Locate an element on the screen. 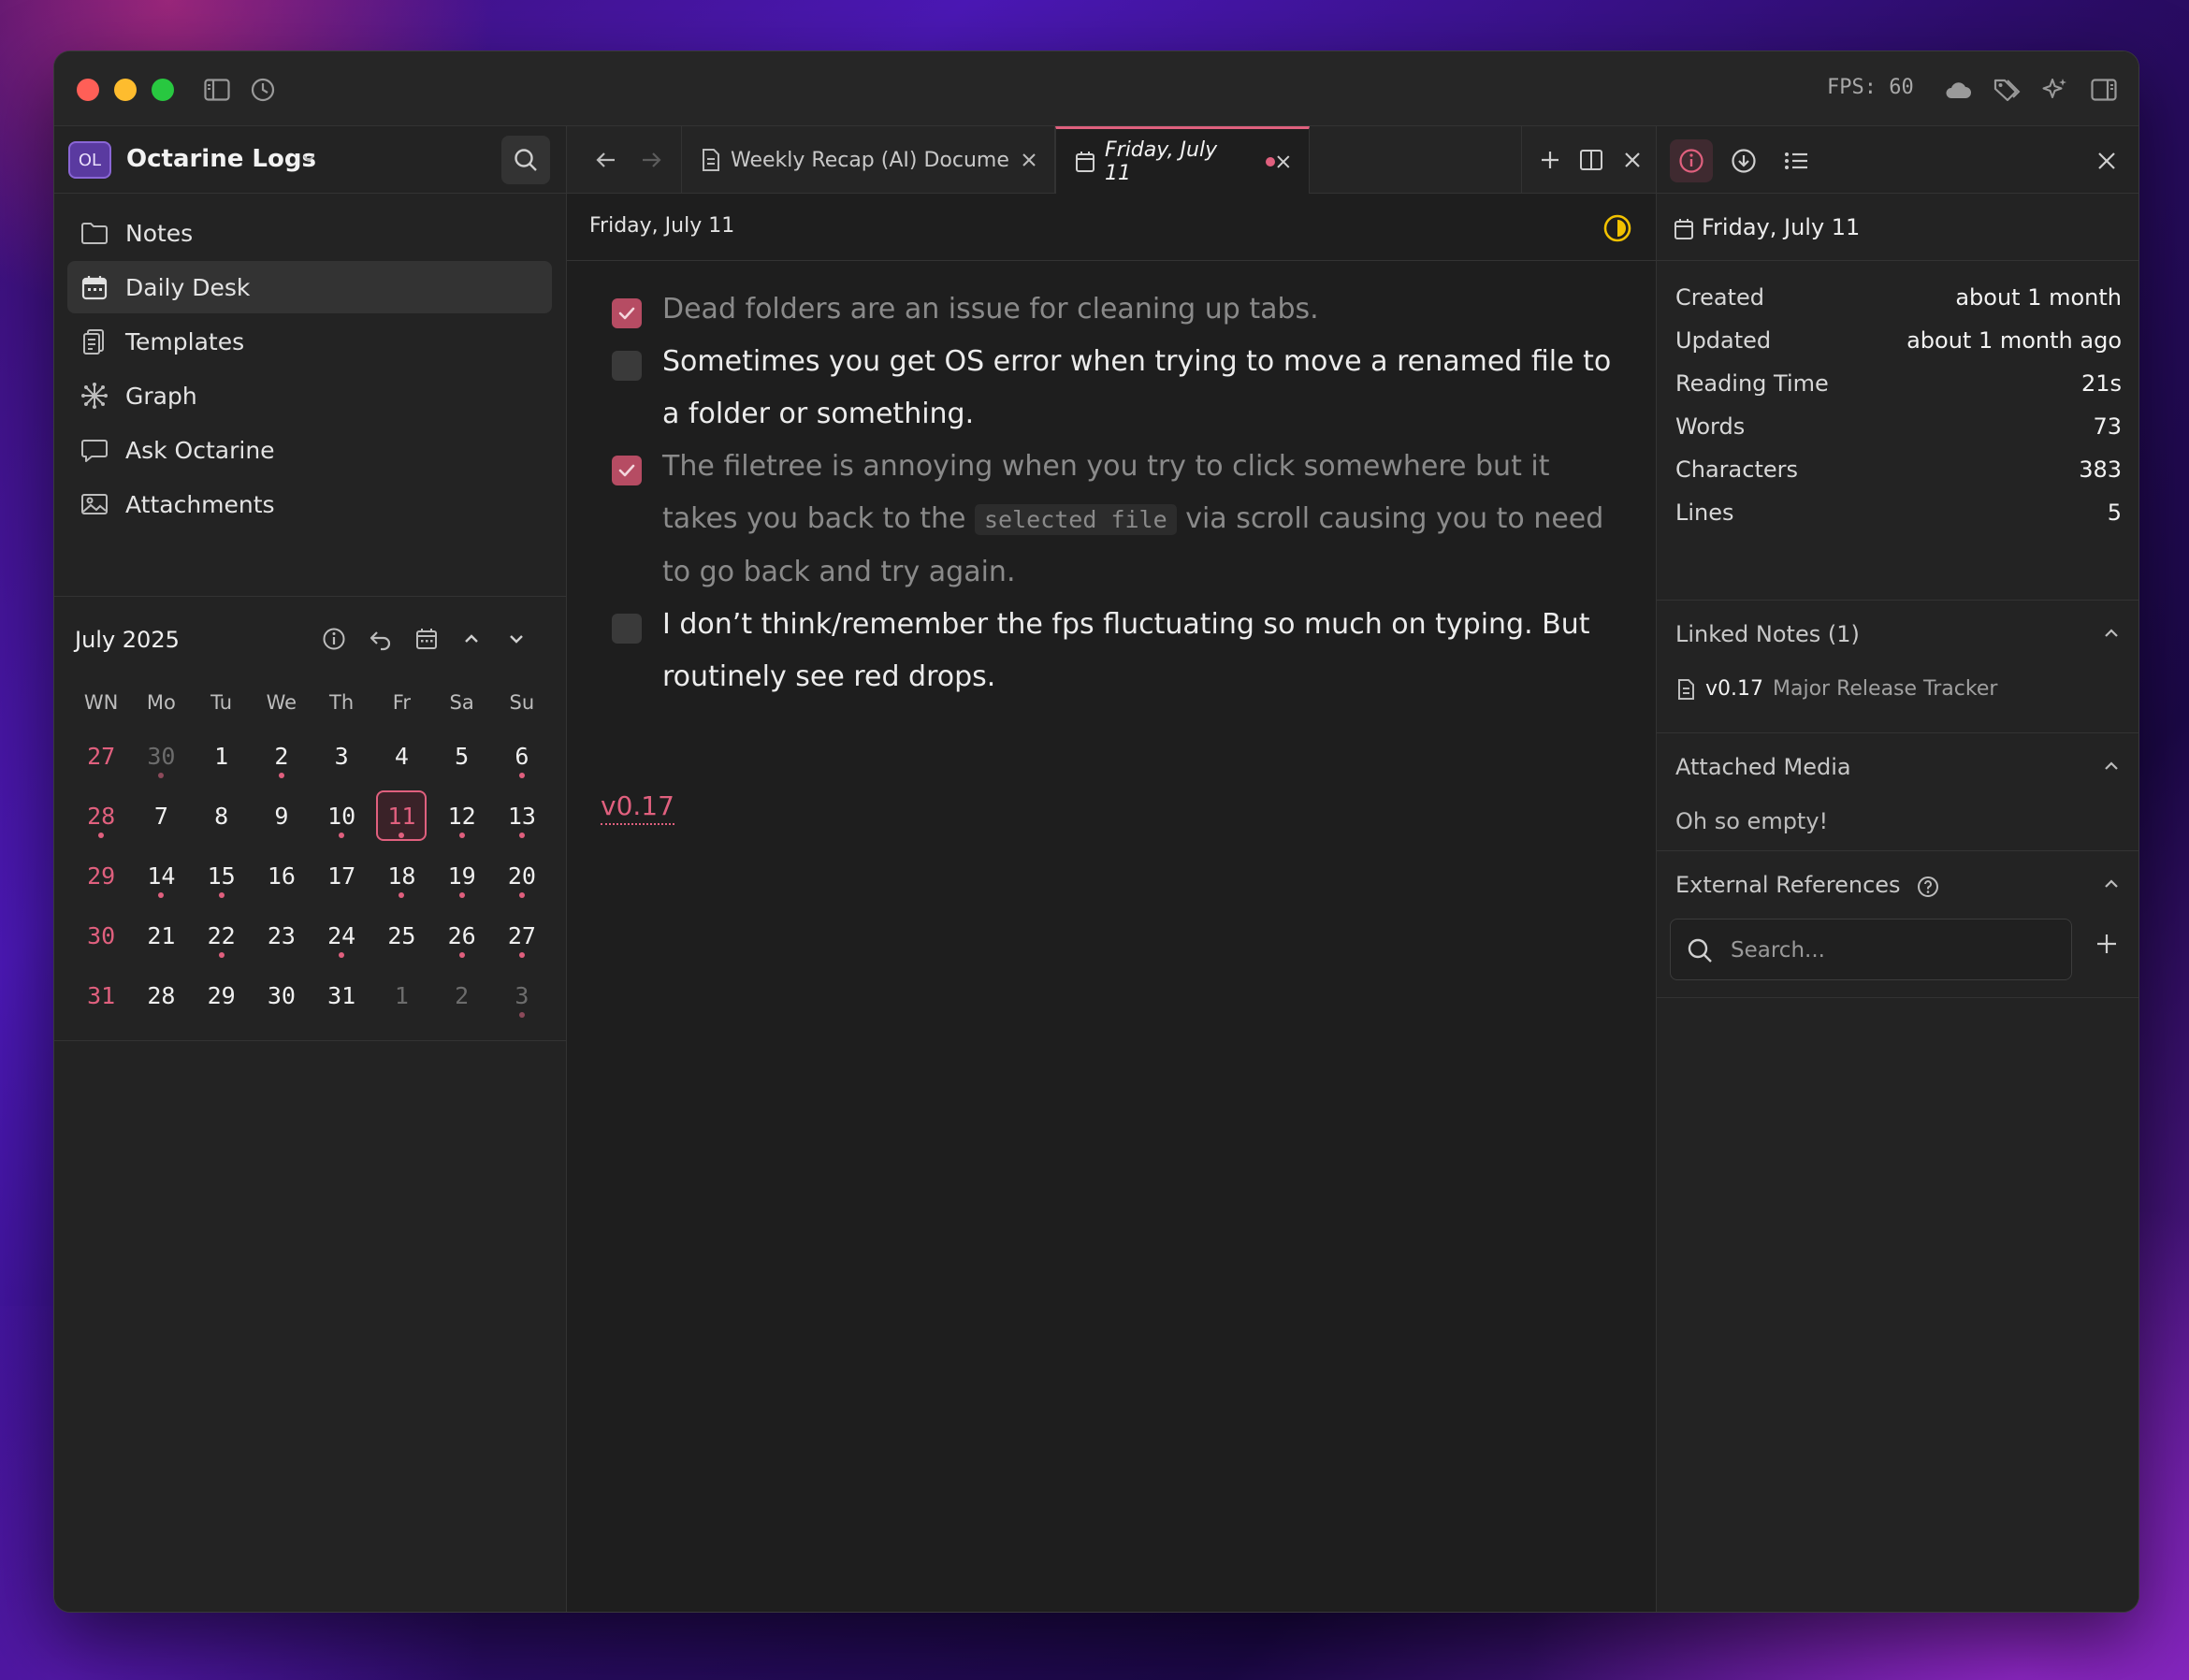 Image resolution: width=2189 pixels, height=1680 pixels. minimize-window-button is located at coordinates (125, 90).